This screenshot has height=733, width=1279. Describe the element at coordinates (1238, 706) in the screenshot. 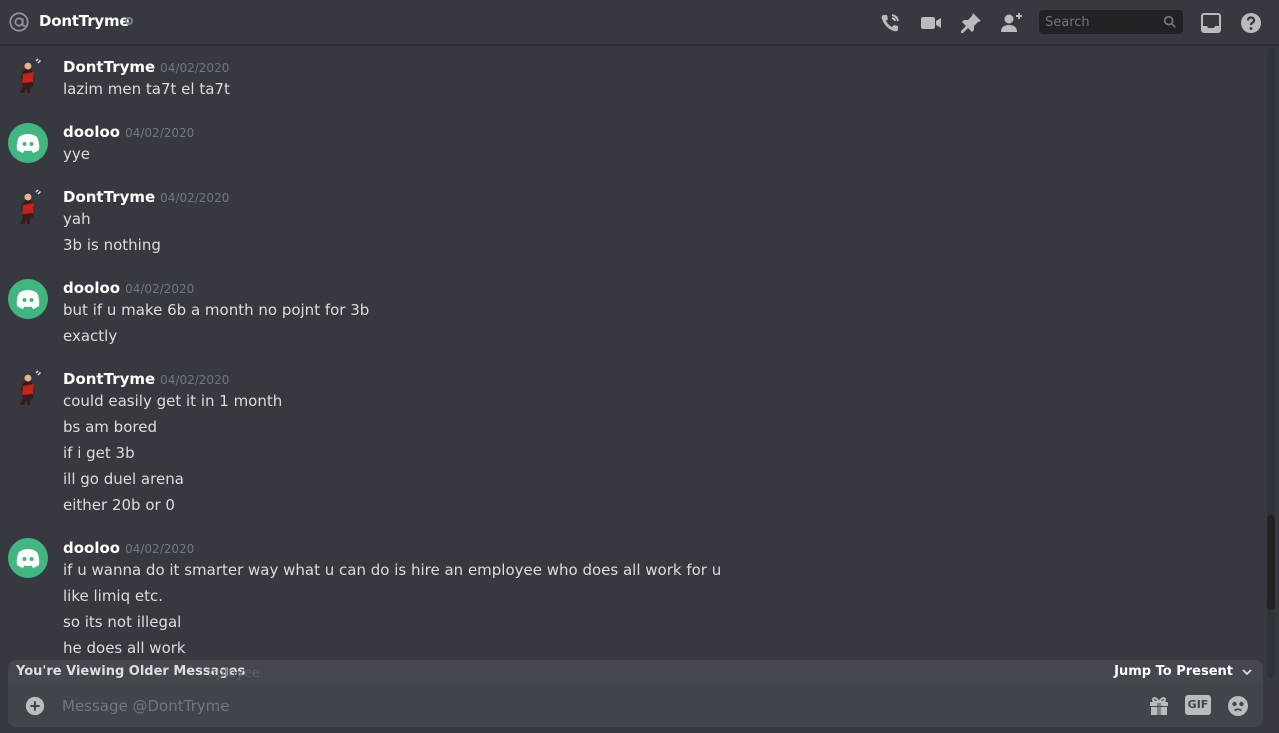

I see `emoji-icon` at that location.